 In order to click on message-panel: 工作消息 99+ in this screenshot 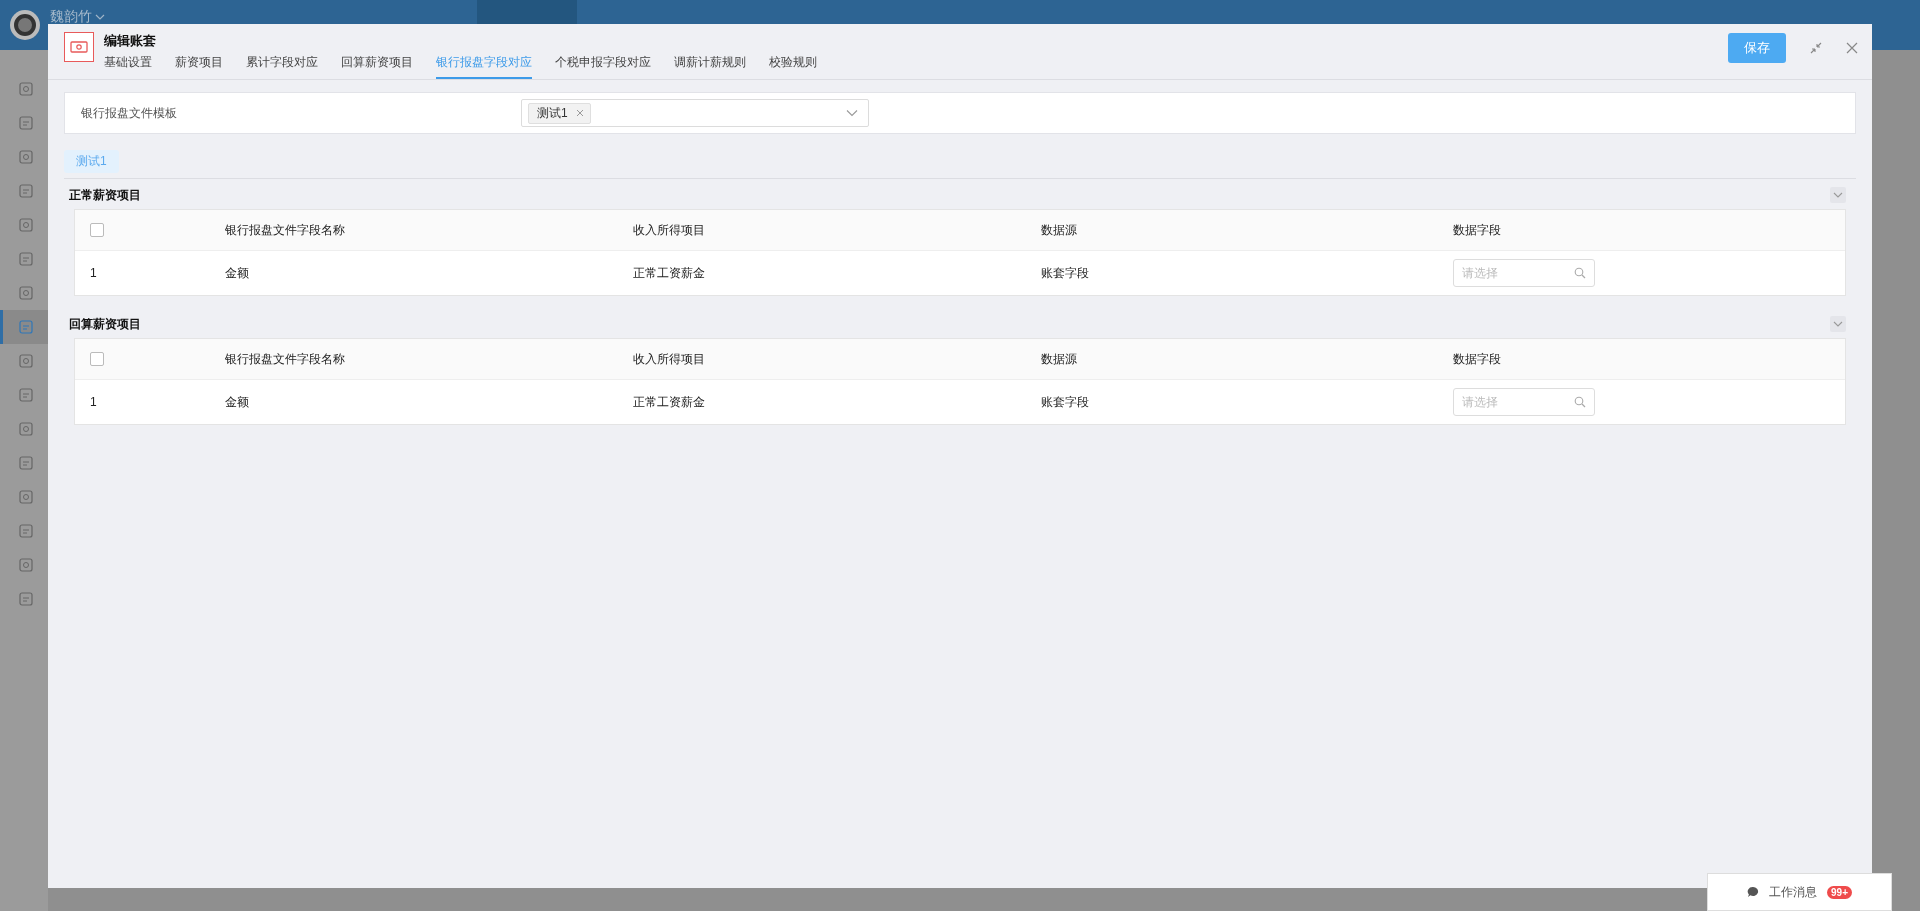, I will do `click(1799, 892)`.